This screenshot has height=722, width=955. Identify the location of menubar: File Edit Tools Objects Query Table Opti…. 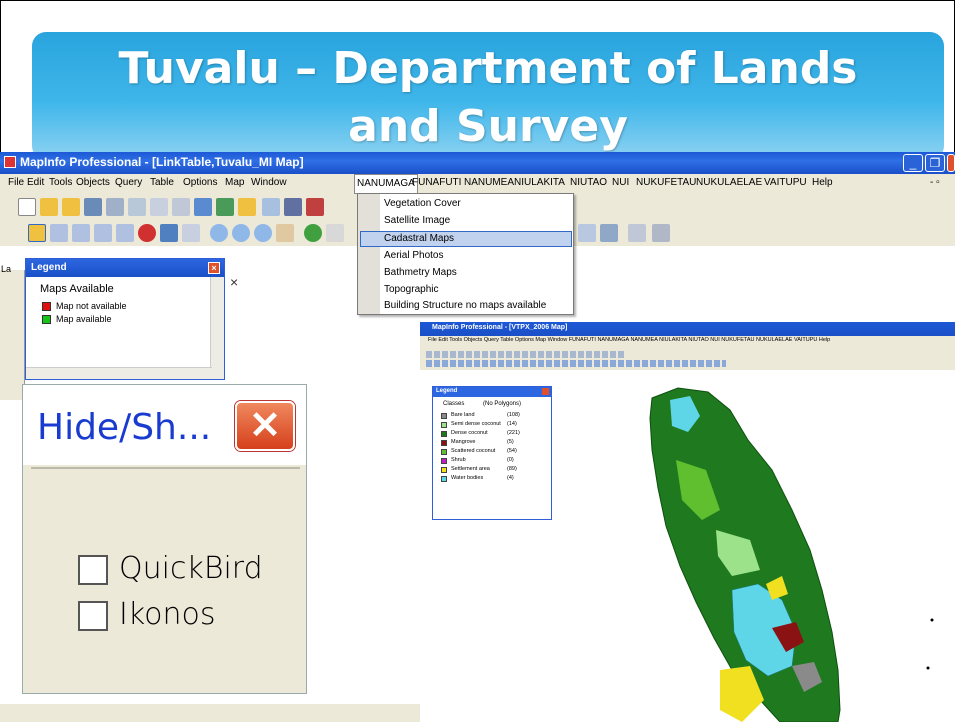
(477, 184).